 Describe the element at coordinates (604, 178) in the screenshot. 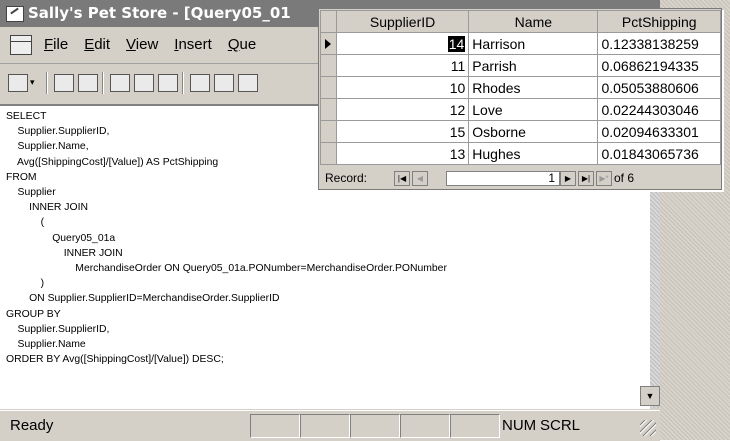

I see `new-record-icon: ▶*` at that location.